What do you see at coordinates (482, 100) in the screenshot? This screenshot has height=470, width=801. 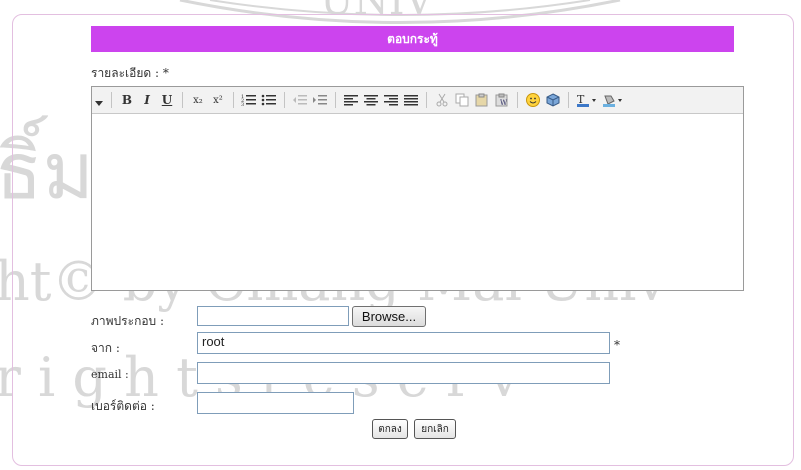 I see `paste-icon` at bounding box center [482, 100].